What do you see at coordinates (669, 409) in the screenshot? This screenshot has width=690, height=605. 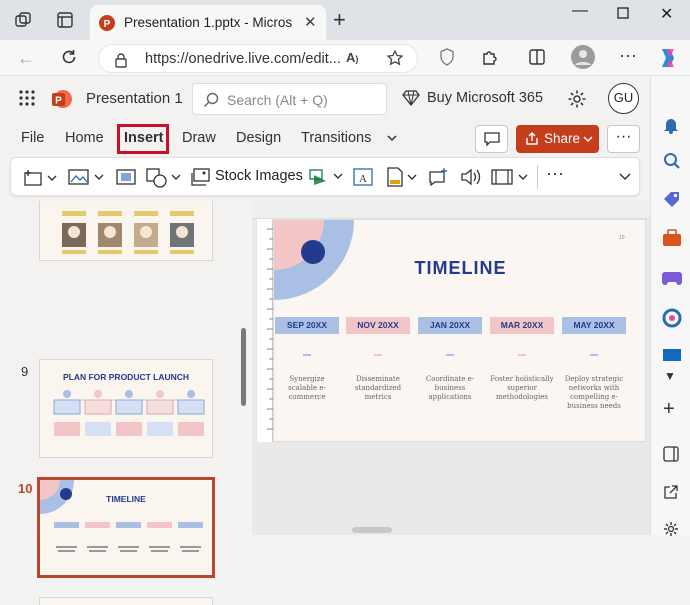 I see `add-sidebar-icon: +` at bounding box center [669, 409].